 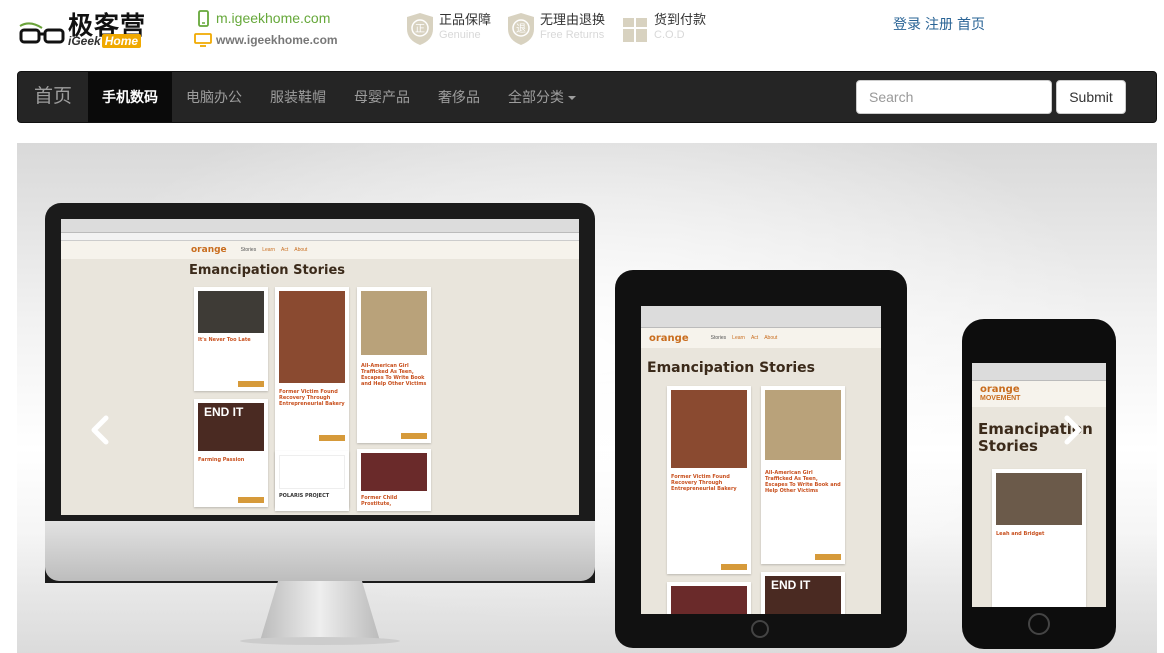 I want to click on nav-brand-home: 首页, so click(x=53, y=97).